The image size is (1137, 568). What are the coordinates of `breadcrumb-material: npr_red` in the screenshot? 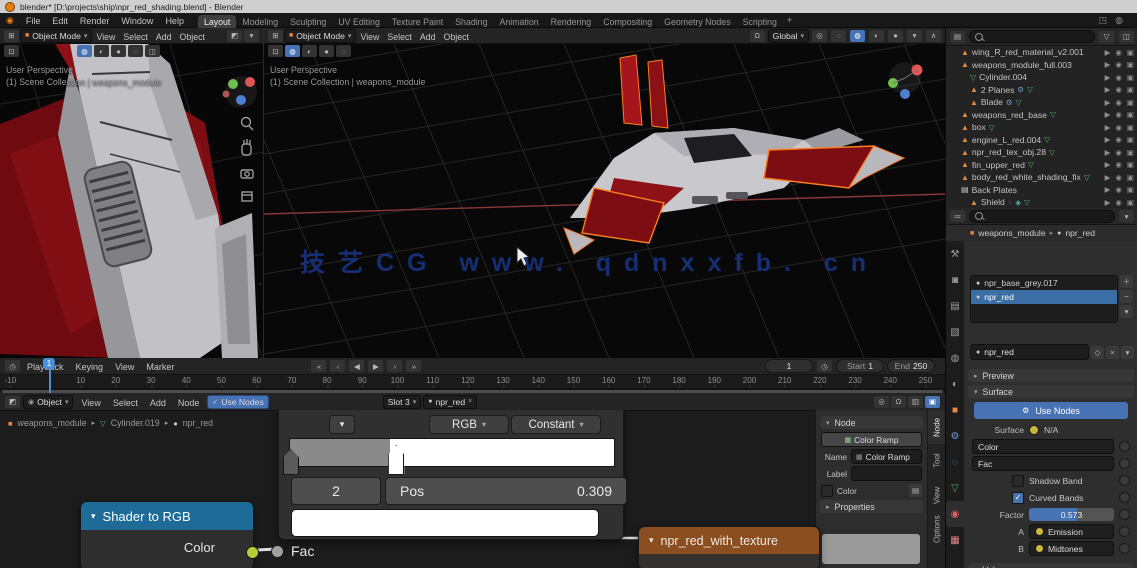 It's located at (1080, 233).